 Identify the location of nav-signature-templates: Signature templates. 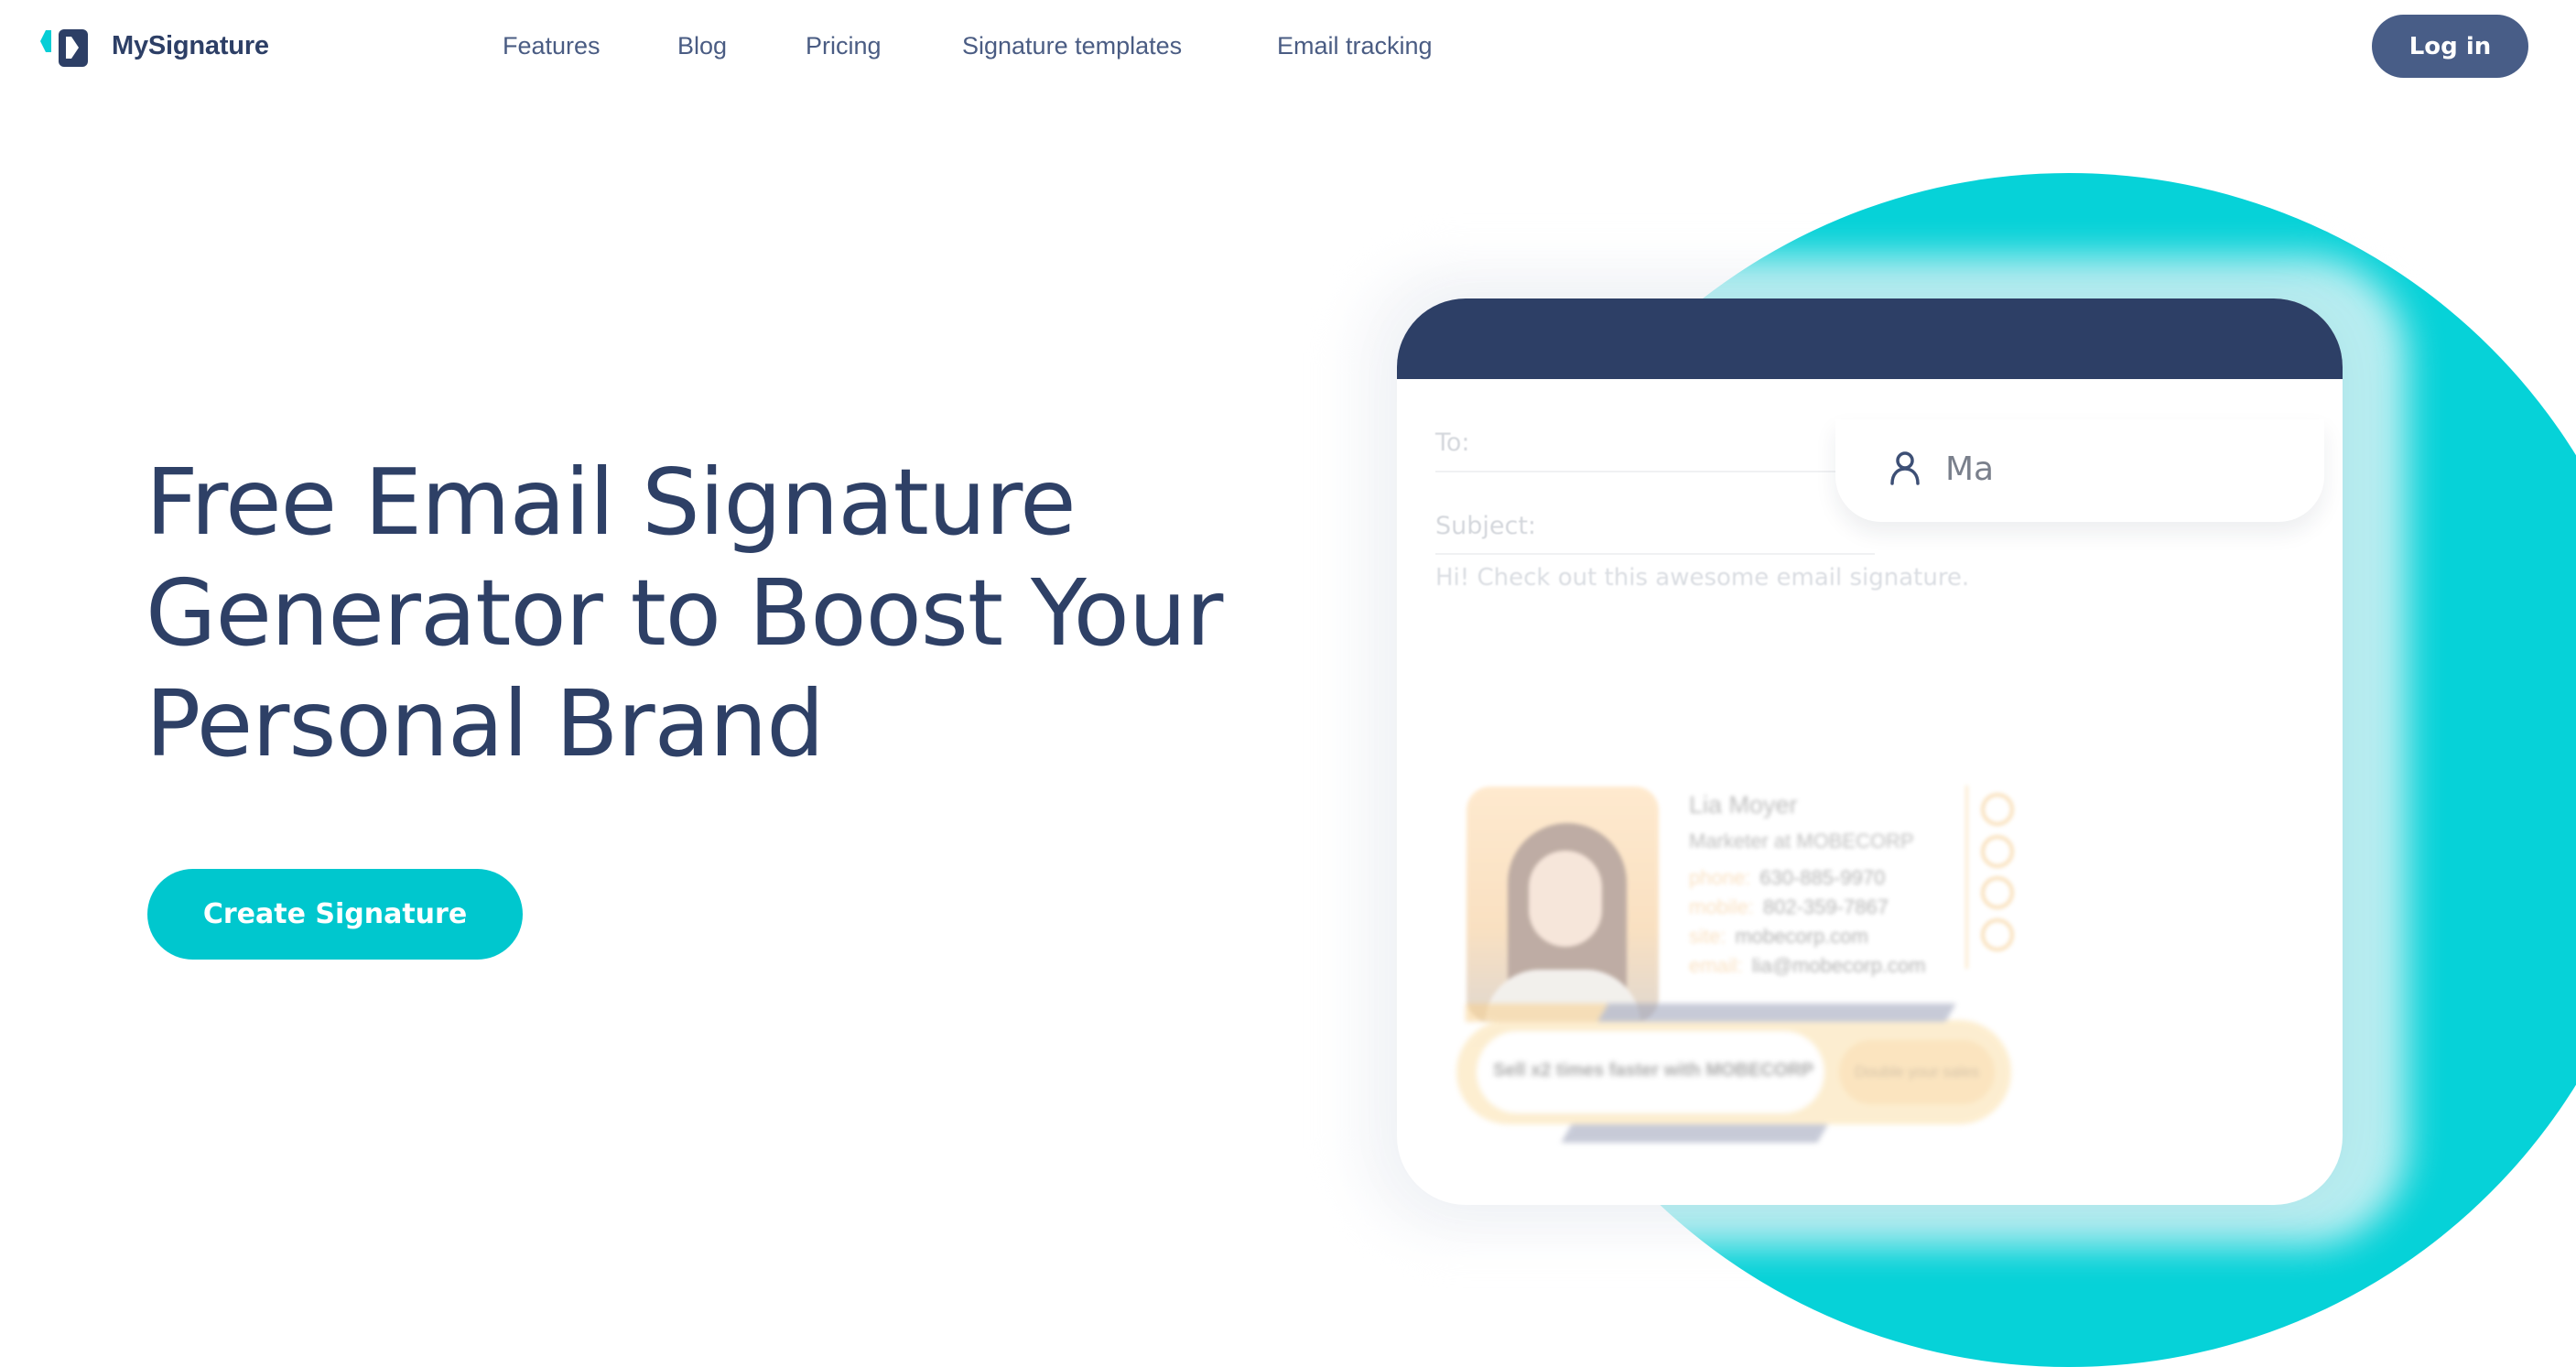
(1072, 45).